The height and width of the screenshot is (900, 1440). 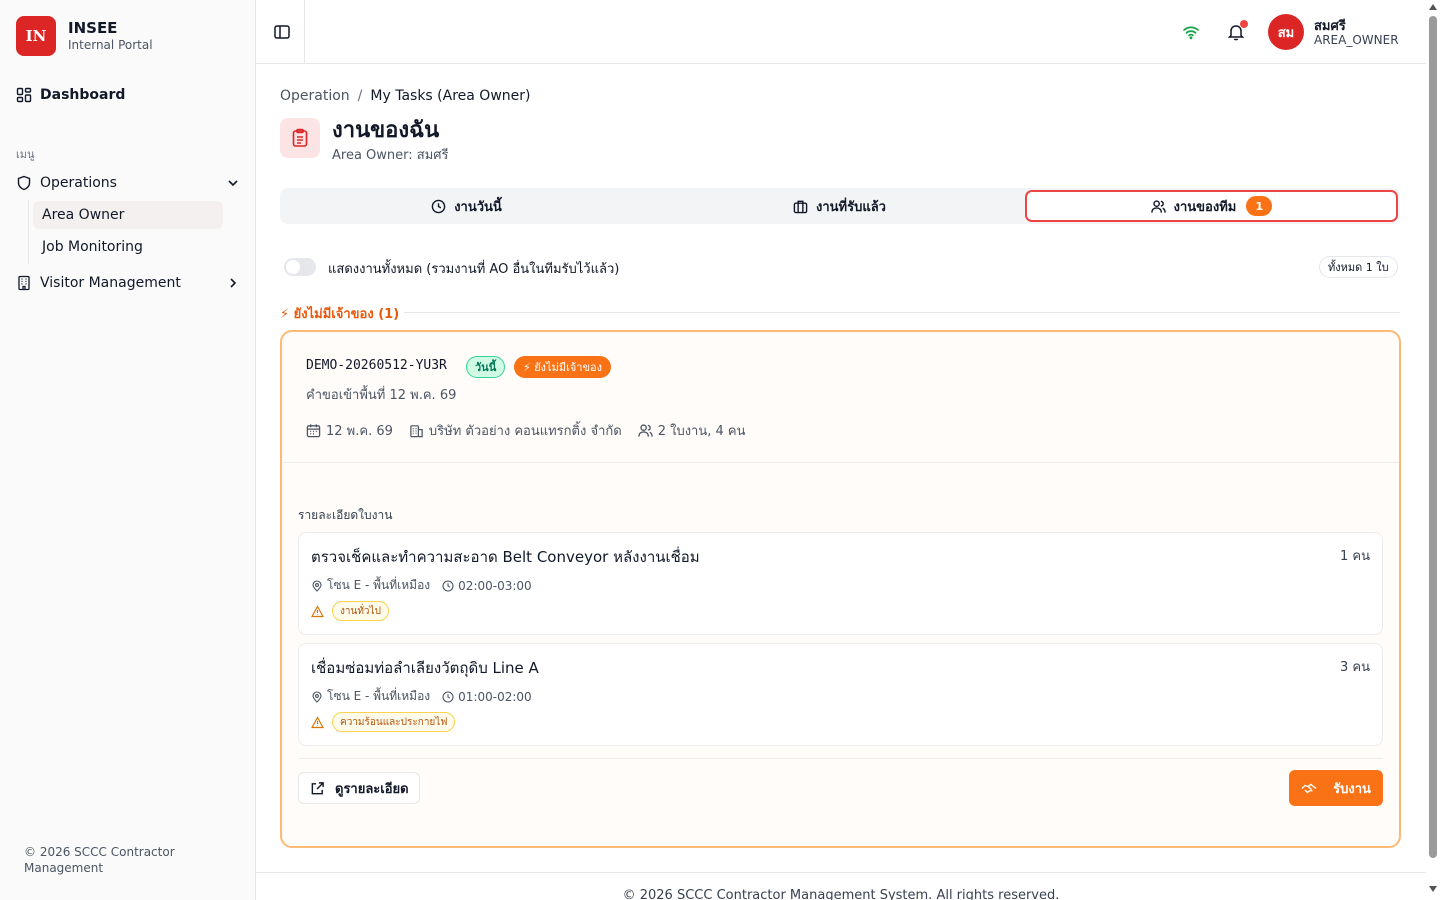 I want to click on nav-group-label: เมนู, so click(x=25, y=154).